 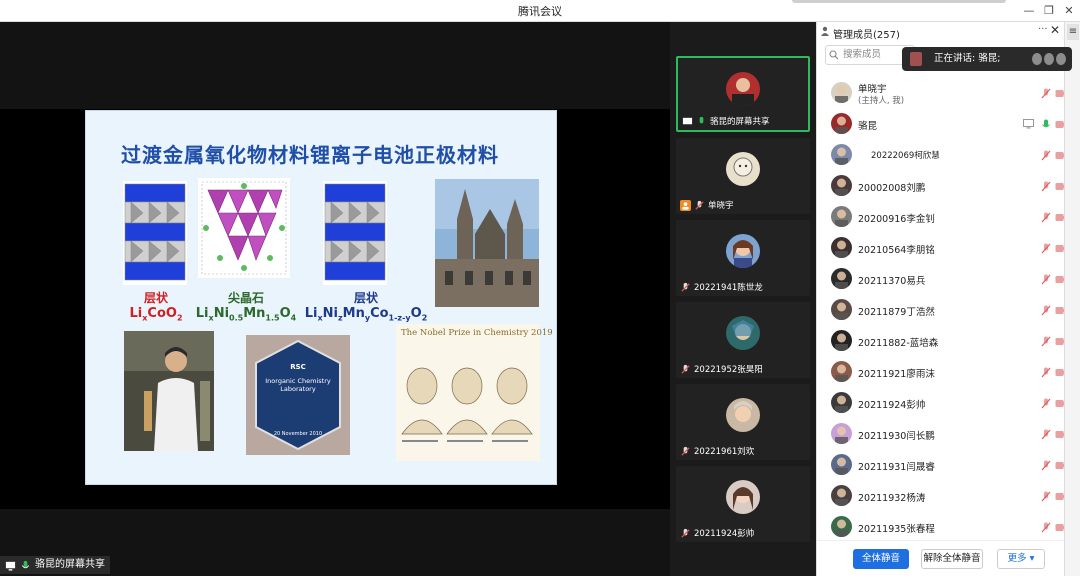 What do you see at coordinates (941, 32) in the screenshot?
I see `panel-header: 管理成员(257) ··· ✕` at bounding box center [941, 32].